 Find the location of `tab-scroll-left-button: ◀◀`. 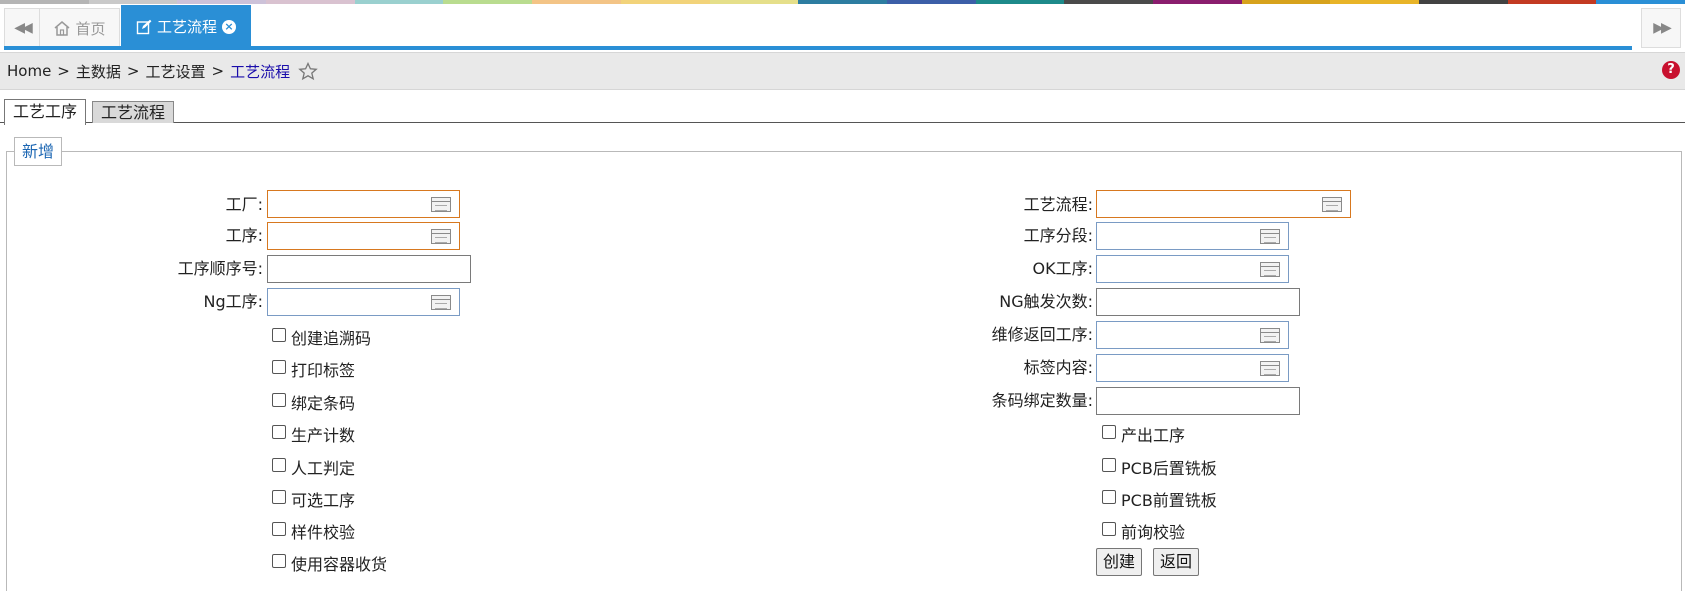

tab-scroll-left-button: ◀◀ is located at coordinates (22, 28).